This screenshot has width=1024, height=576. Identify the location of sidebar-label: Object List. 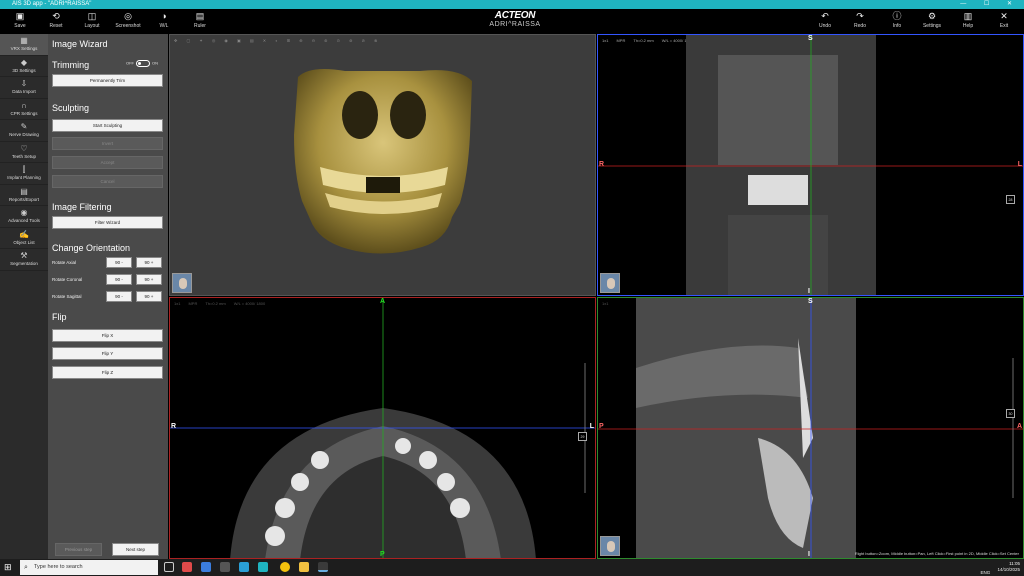
(24, 242).